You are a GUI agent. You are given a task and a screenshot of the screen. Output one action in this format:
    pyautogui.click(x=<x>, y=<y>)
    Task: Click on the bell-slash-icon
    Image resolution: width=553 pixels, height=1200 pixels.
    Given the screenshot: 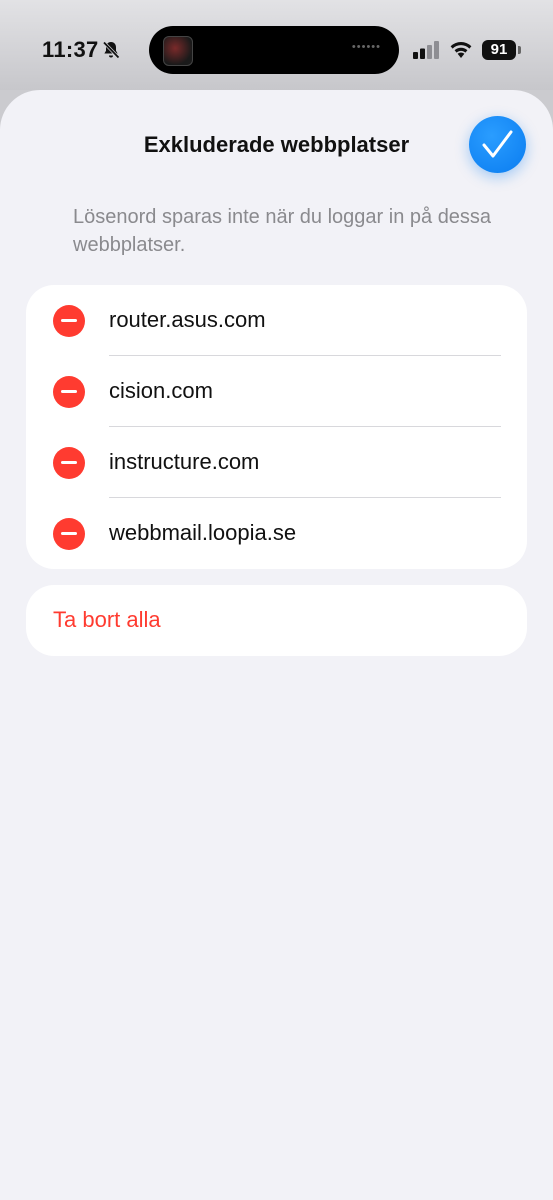 What is the action you would take?
    pyautogui.click(x=111, y=52)
    